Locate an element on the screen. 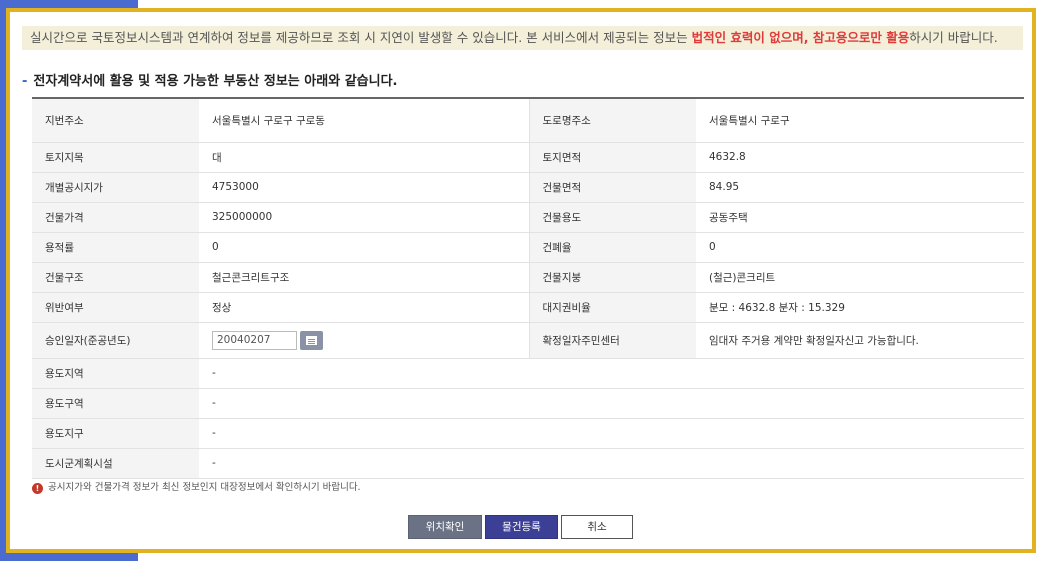 This screenshot has width=1045, height=561. calendar-icon is located at coordinates (311, 340).